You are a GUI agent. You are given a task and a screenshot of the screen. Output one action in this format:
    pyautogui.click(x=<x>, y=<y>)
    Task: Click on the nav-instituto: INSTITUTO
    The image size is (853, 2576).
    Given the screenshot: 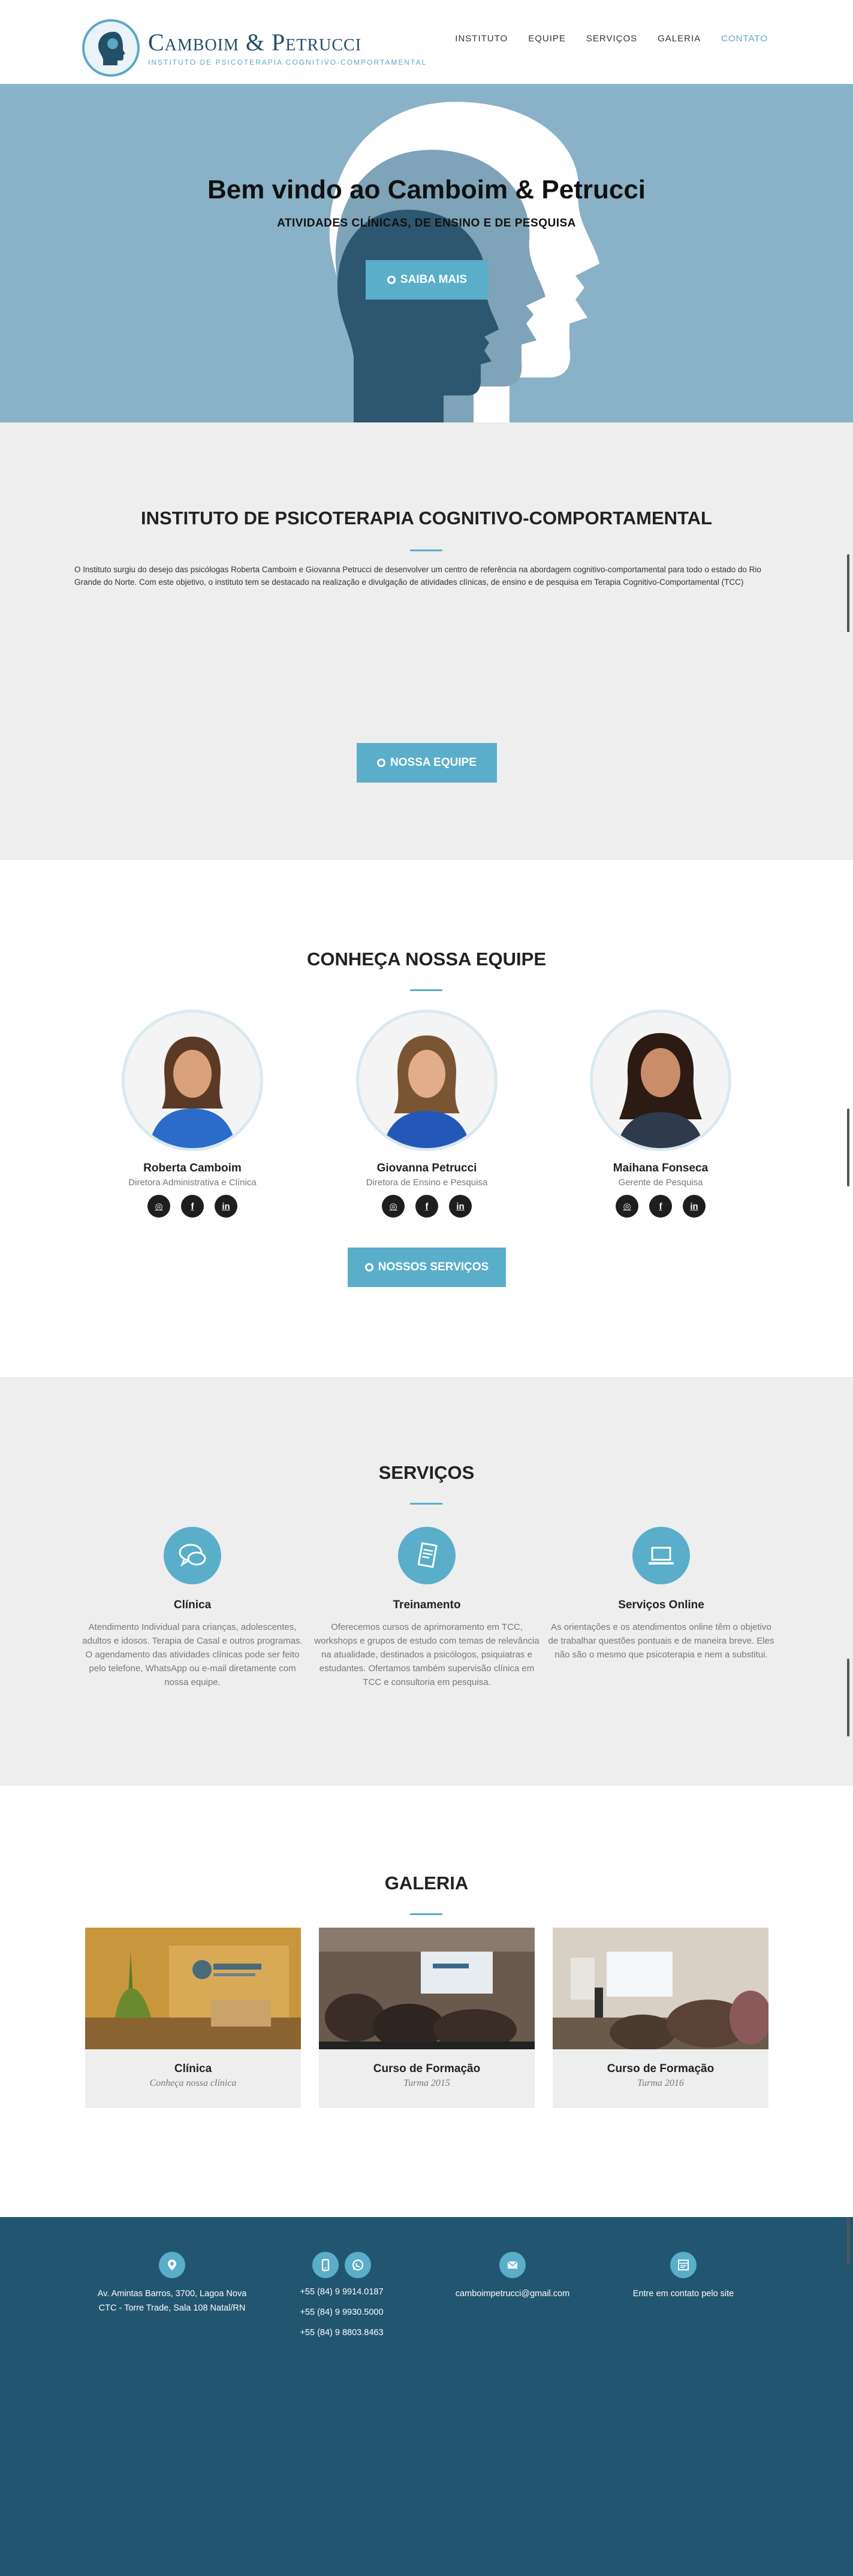 What is the action you would take?
    pyautogui.click(x=481, y=39)
    